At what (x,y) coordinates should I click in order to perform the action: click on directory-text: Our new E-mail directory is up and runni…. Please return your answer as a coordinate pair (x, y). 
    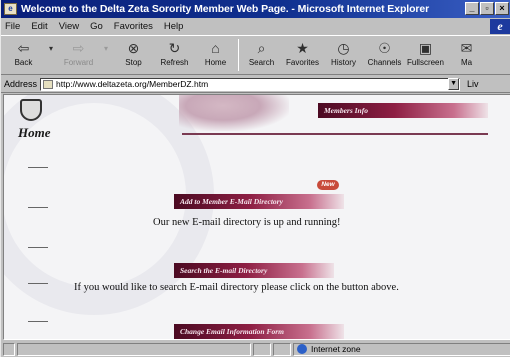
    Looking at the image, I should click on (247, 222).